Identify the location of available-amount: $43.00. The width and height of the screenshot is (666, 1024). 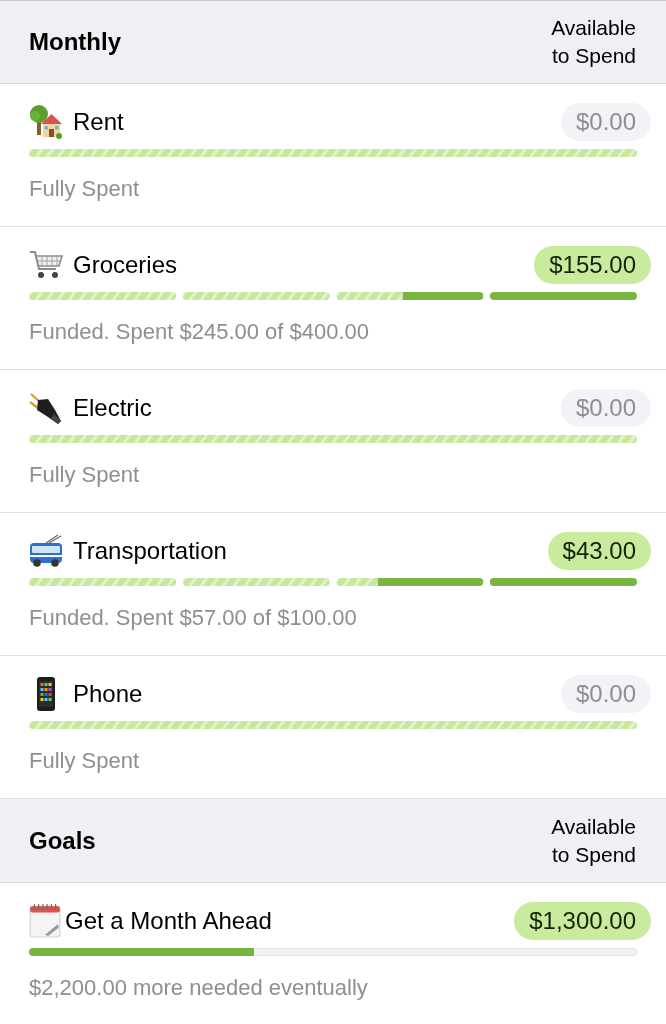
(599, 551).